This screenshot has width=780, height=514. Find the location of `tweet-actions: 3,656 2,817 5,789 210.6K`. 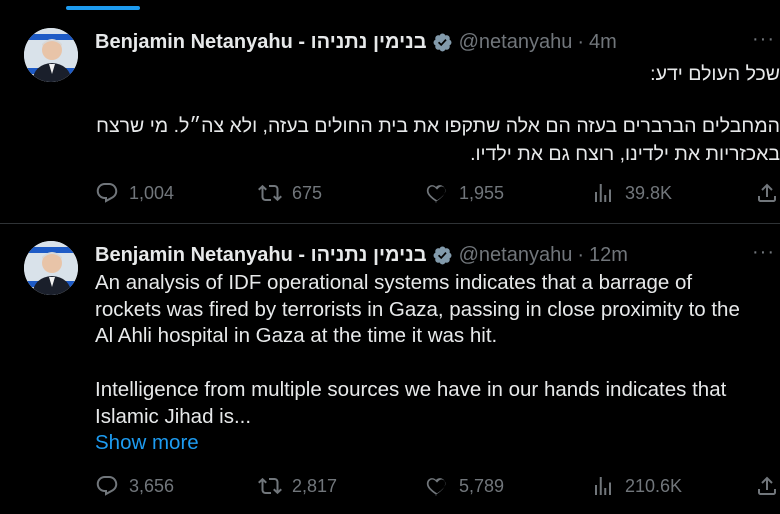

tweet-actions: 3,656 2,817 5,789 210.6K is located at coordinates (437, 487).